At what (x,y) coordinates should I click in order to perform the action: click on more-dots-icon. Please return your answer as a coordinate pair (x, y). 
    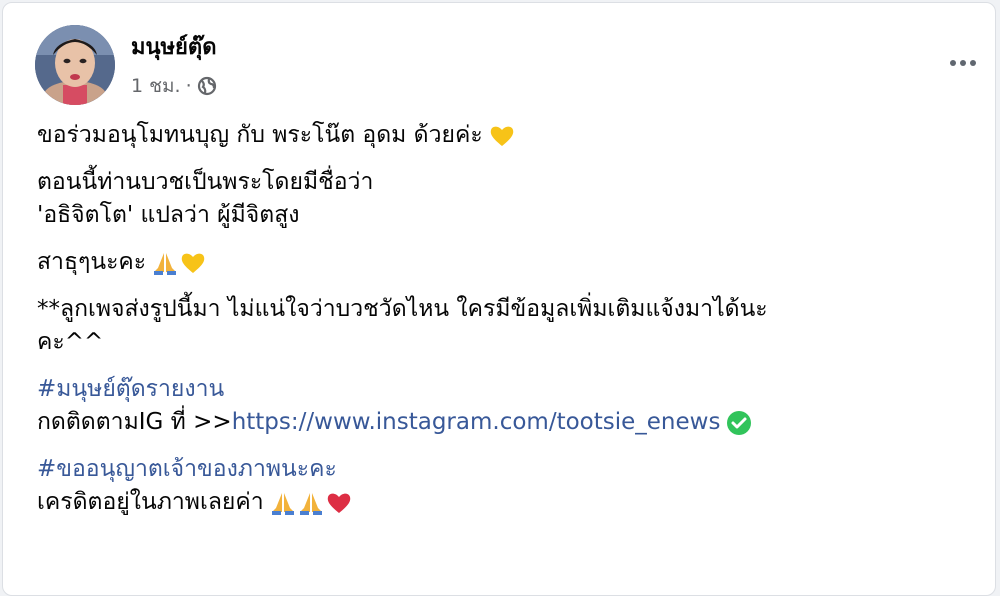
    Looking at the image, I should click on (953, 63).